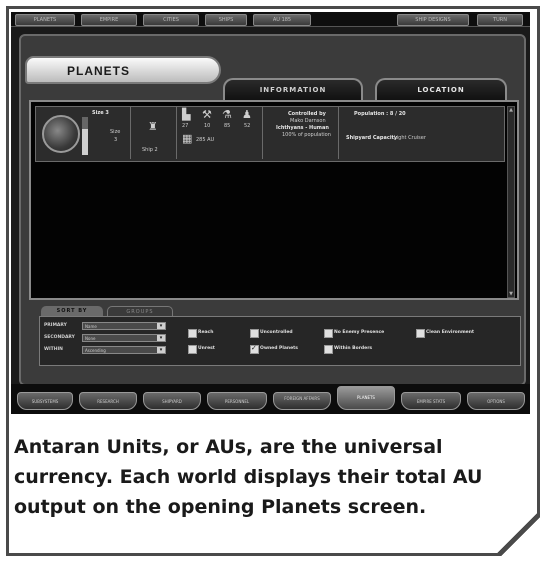 The height and width of the screenshot is (562, 544). I want to click on menu-ships: Ships, so click(226, 20).